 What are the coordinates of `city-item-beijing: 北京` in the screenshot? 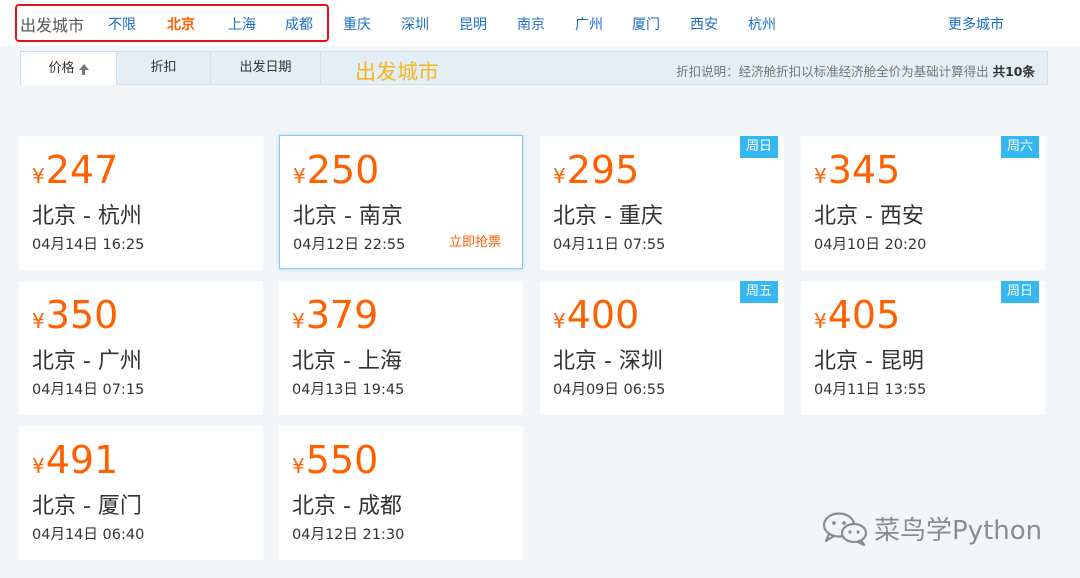 It's located at (181, 24).